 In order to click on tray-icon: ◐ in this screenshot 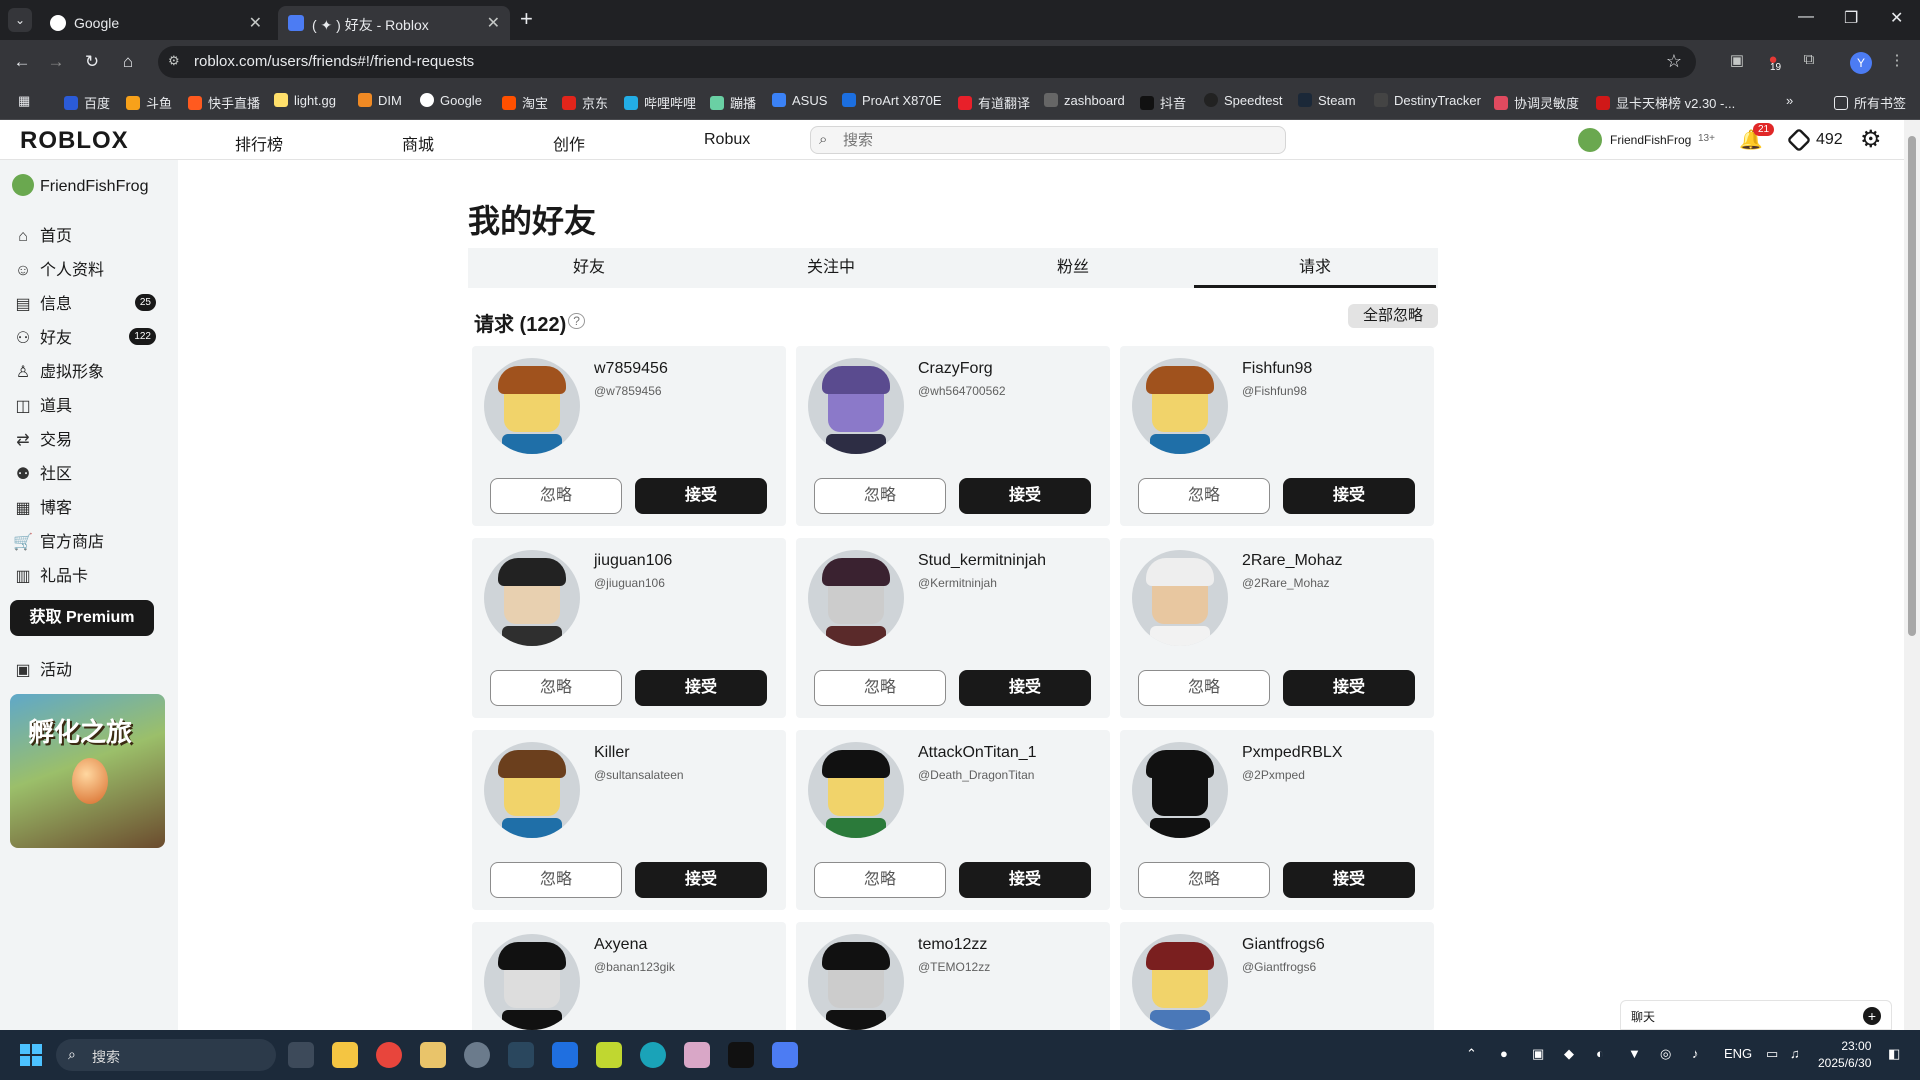, I will do `click(1600, 1053)`.